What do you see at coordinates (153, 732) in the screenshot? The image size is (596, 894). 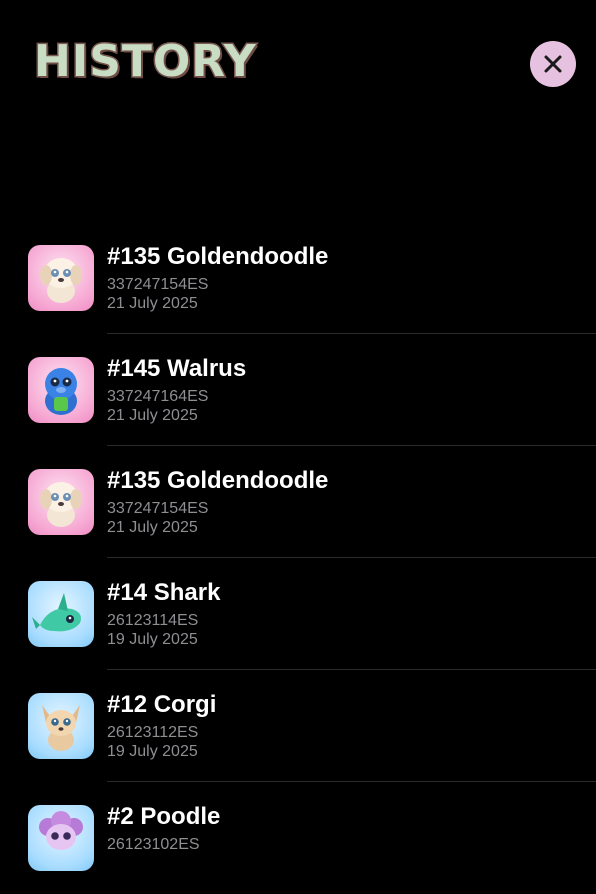 I see `item-code: 26123112ES` at bounding box center [153, 732].